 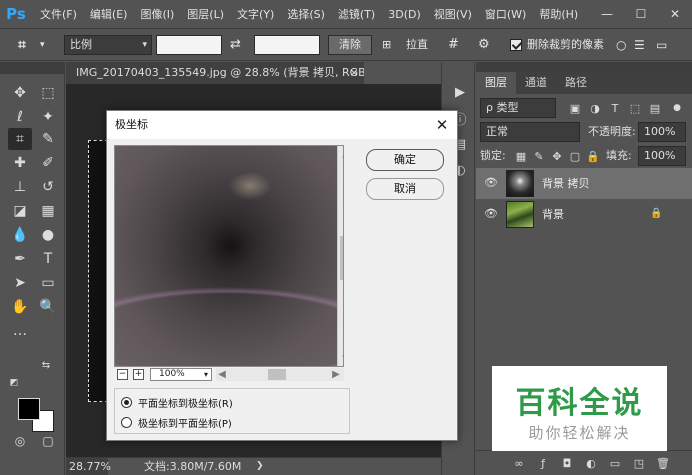 What do you see at coordinates (460, 92) in the screenshot?
I see `history-panel-icon: ▶` at bounding box center [460, 92].